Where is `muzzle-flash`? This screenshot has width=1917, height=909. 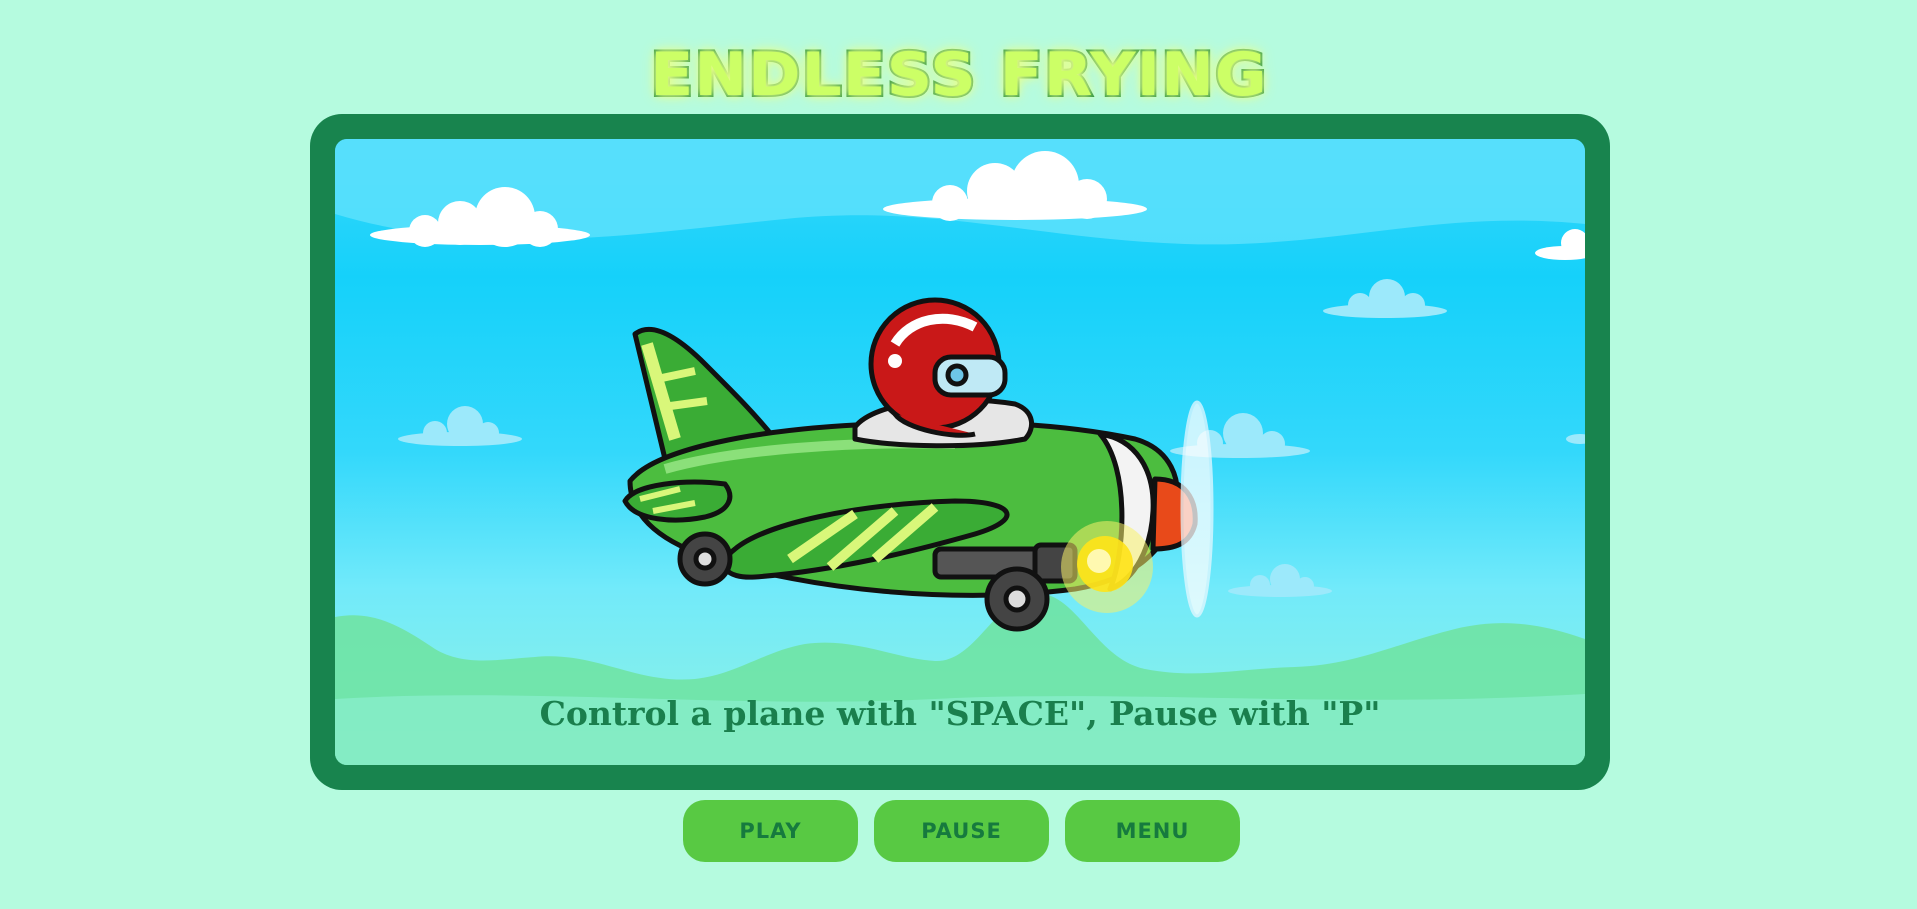
muzzle-flash is located at coordinates (1107, 567).